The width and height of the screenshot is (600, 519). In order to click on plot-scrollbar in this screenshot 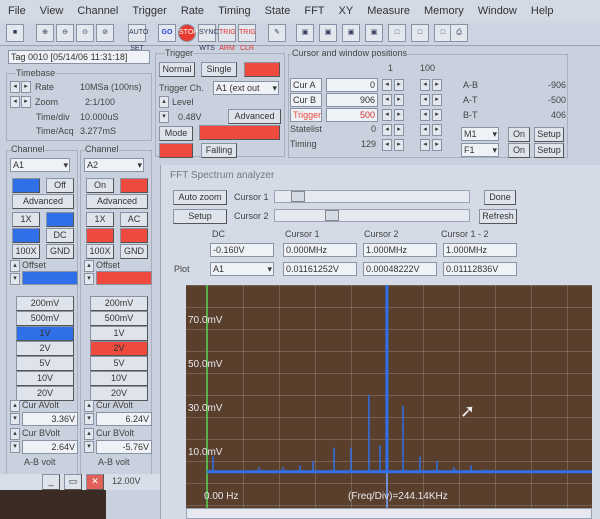, I will do `click(389, 513)`.